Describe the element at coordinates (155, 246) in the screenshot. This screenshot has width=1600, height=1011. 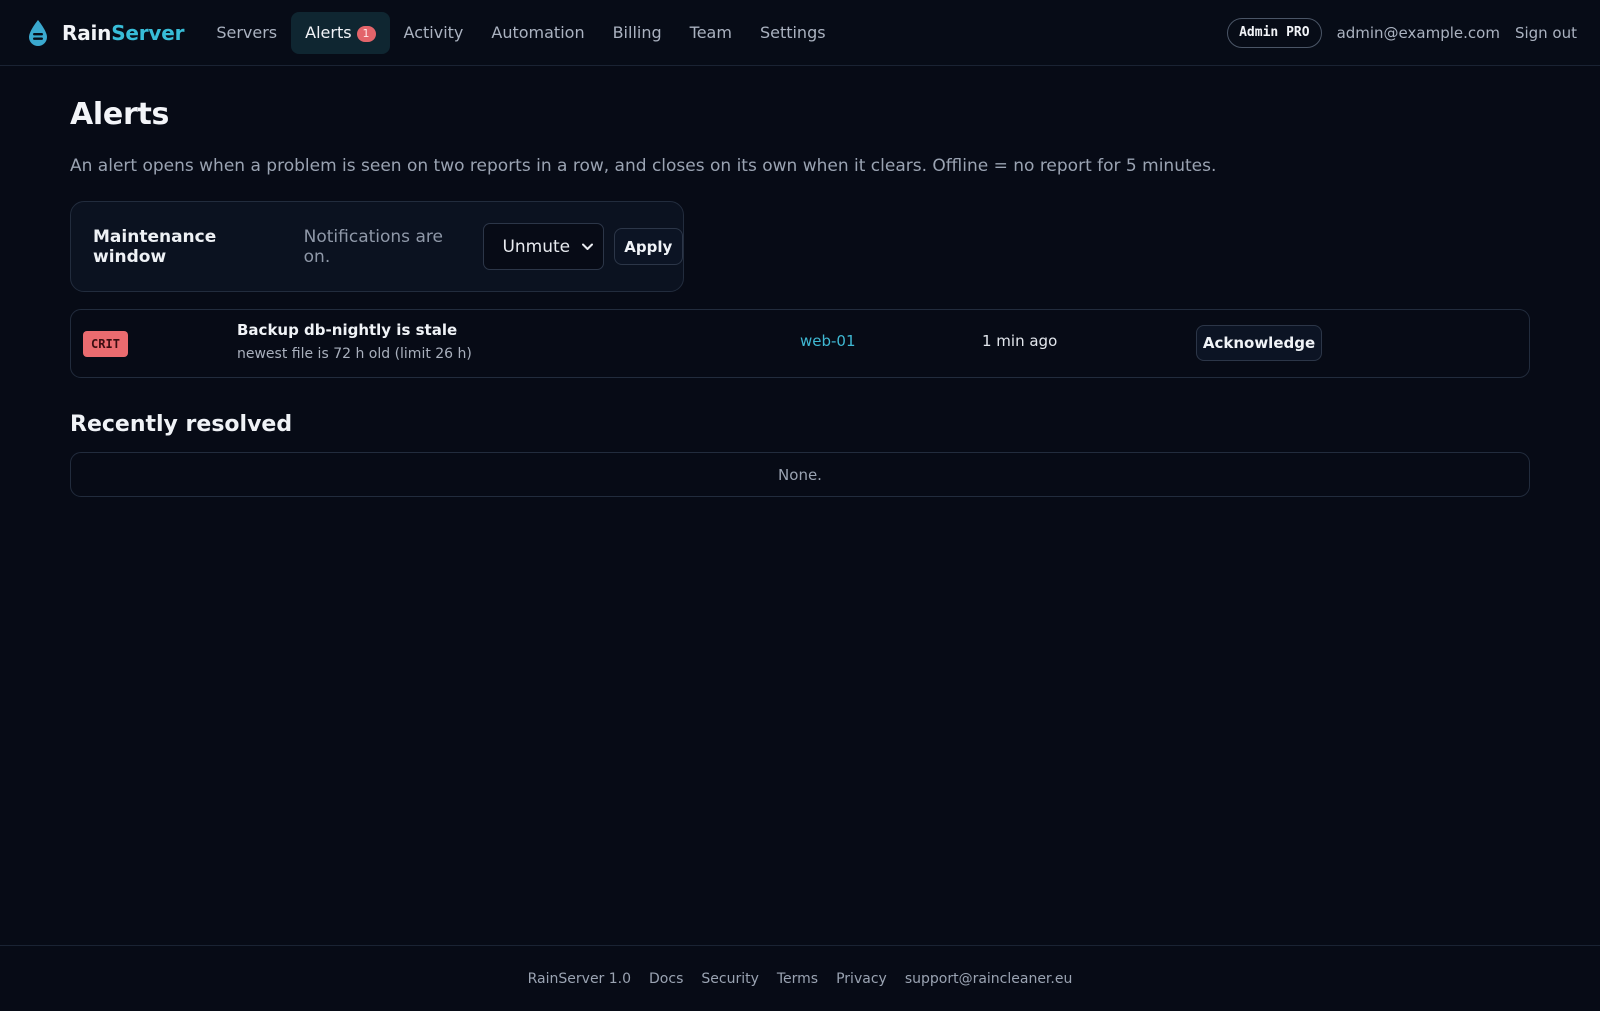
I see `maintenance-title: Maintenance window` at that location.